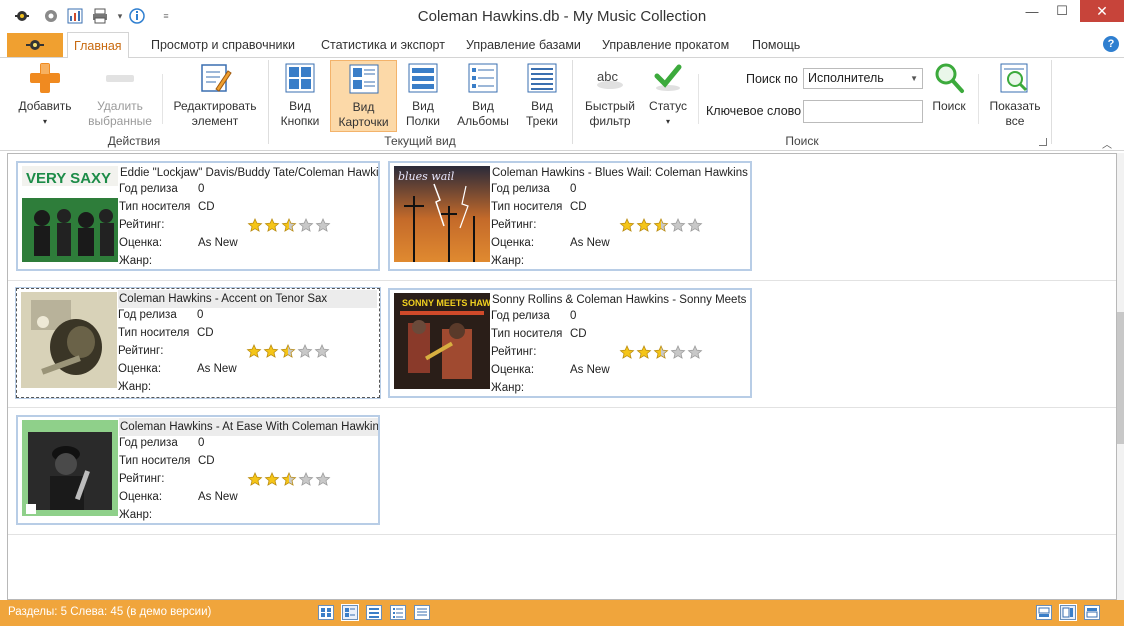 This screenshot has width=1124, height=633. What do you see at coordinates (100, 16) in the screenshot?
I see `print-icon` at bounding box center [100, 16].